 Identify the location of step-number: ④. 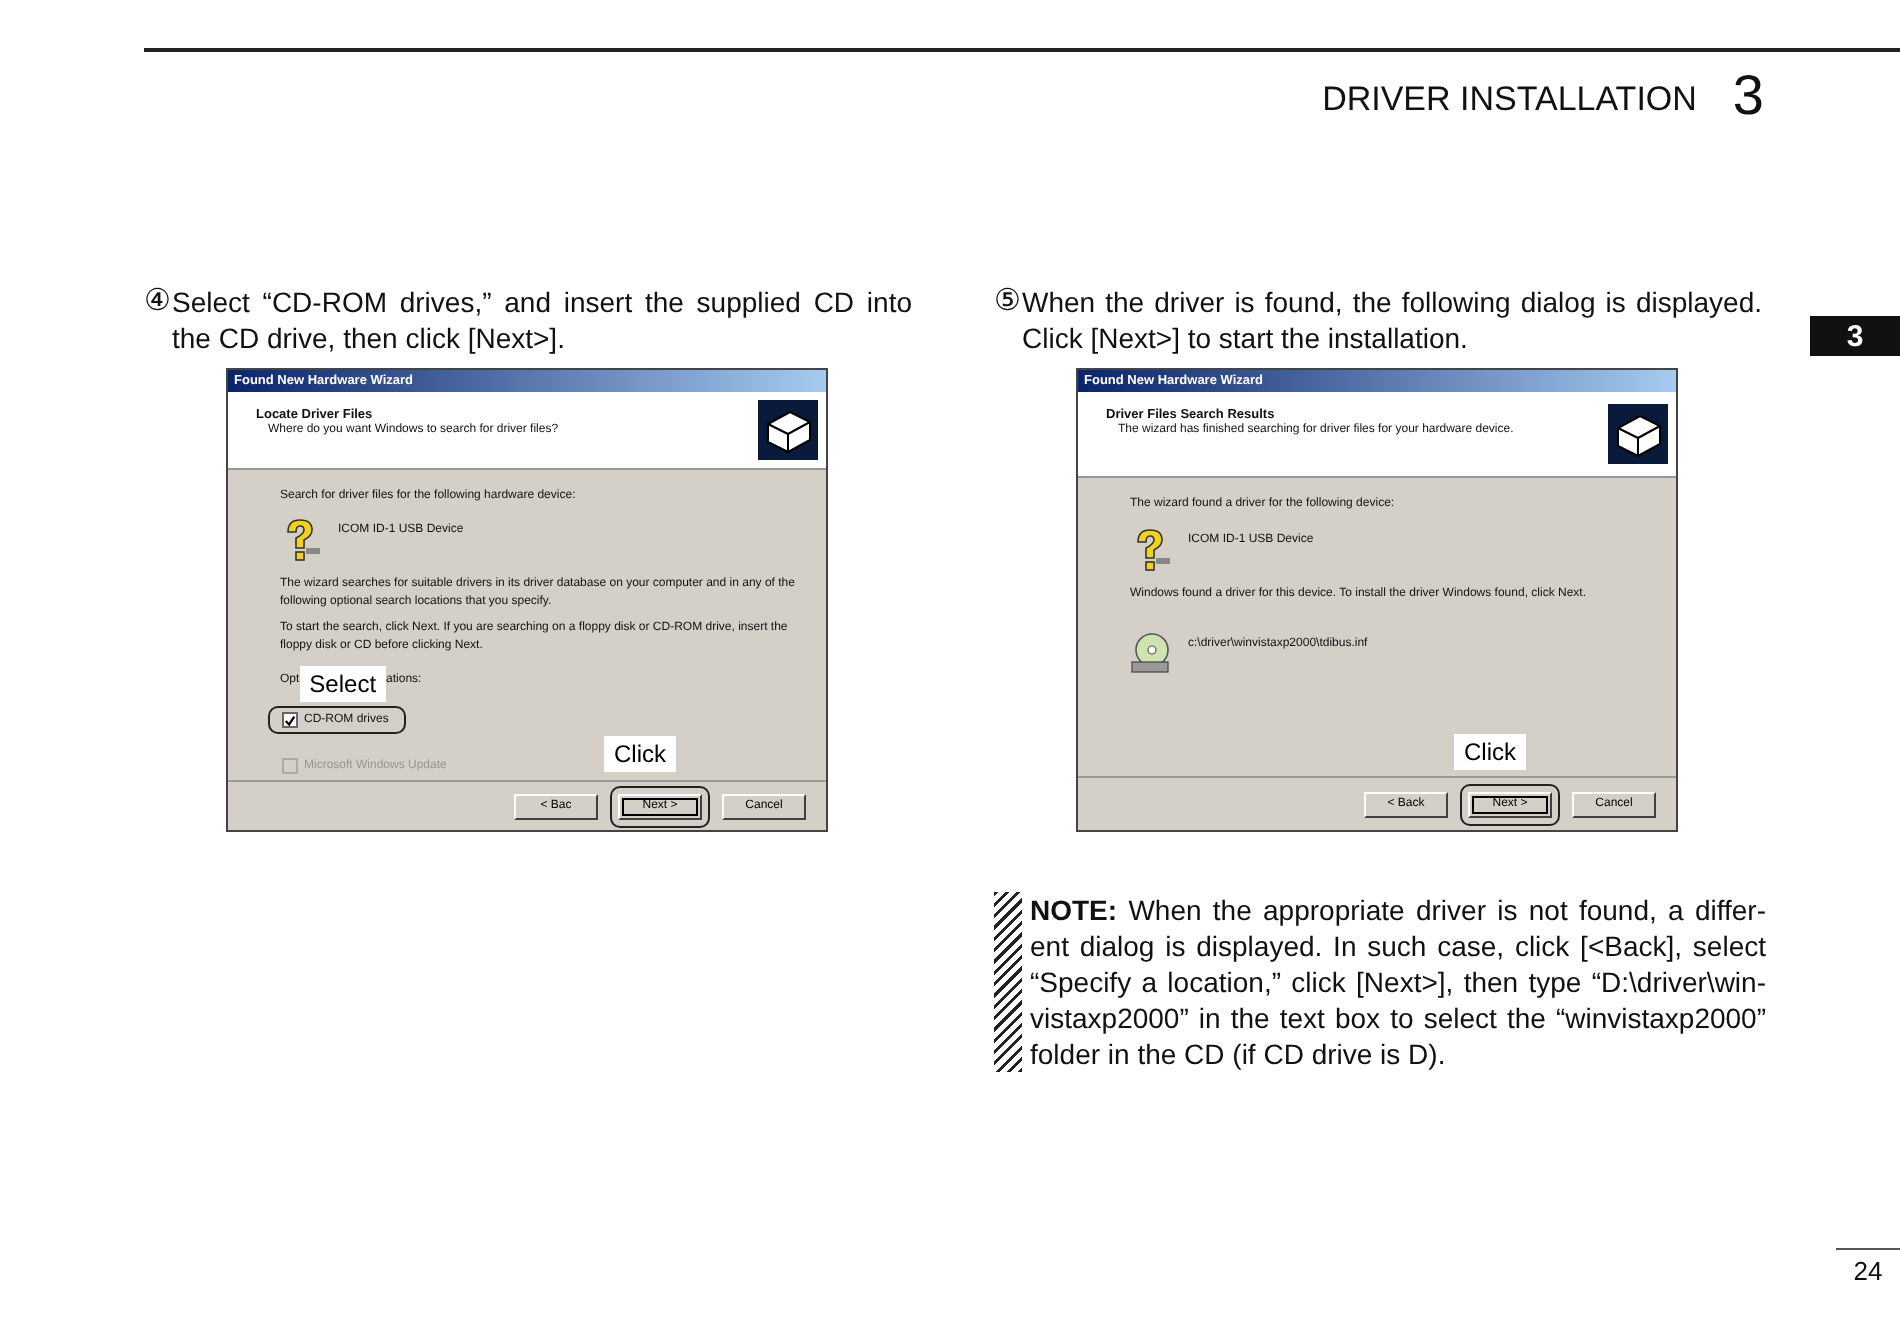
(157, 303).